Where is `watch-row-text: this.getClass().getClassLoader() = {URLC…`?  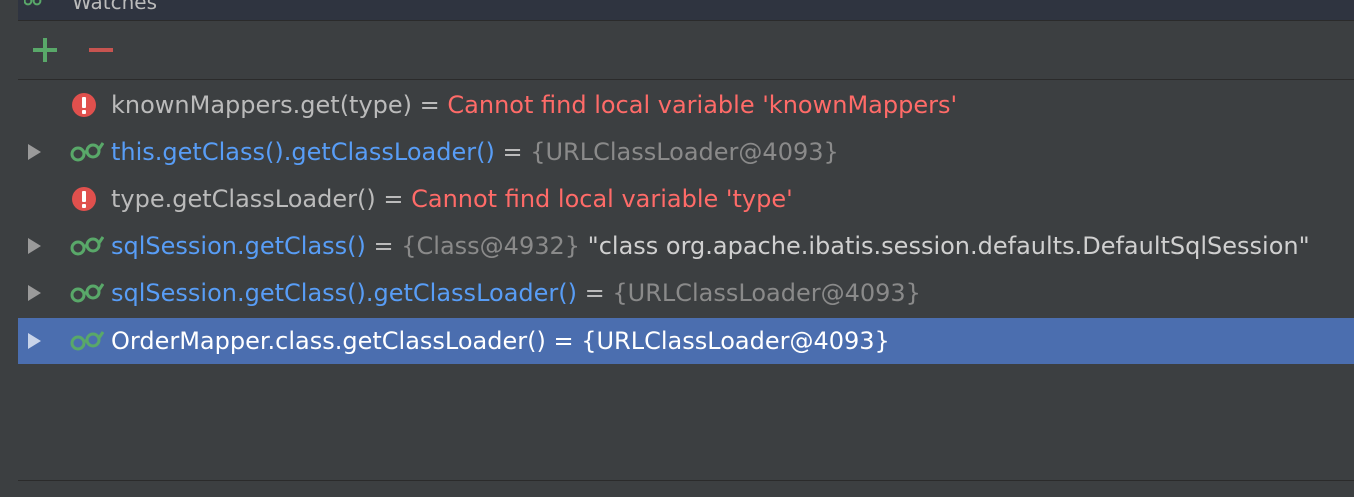
watch-row-text: this.getClass().getClassLoader() = {URLC… is located at coordinates (475, 152).